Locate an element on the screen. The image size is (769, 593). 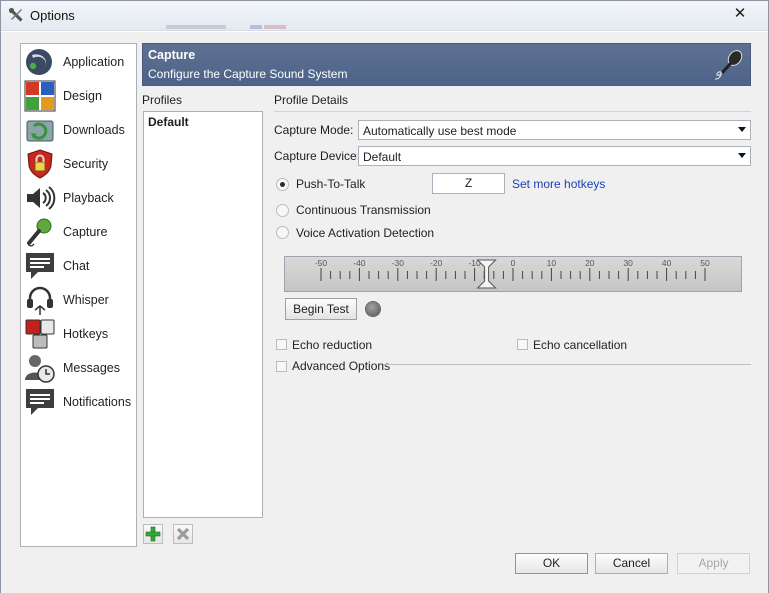
sidebar-item-design: Design is located at coordinates (78, 95).